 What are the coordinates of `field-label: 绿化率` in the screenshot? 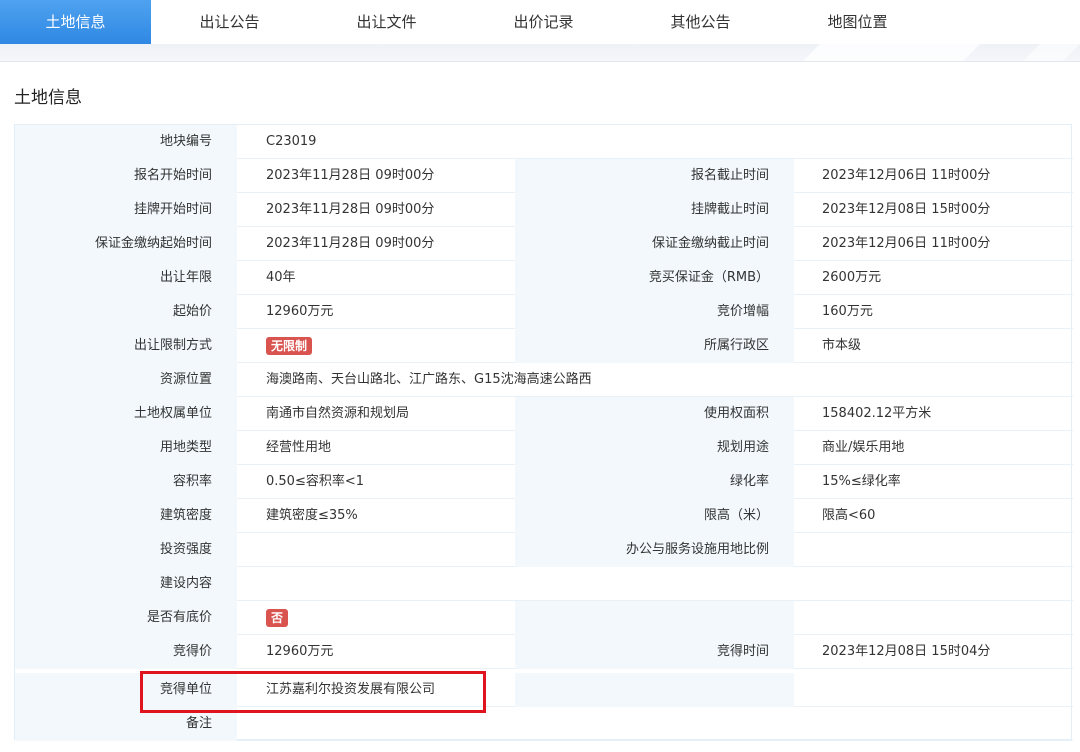 It's located at (654, 482).